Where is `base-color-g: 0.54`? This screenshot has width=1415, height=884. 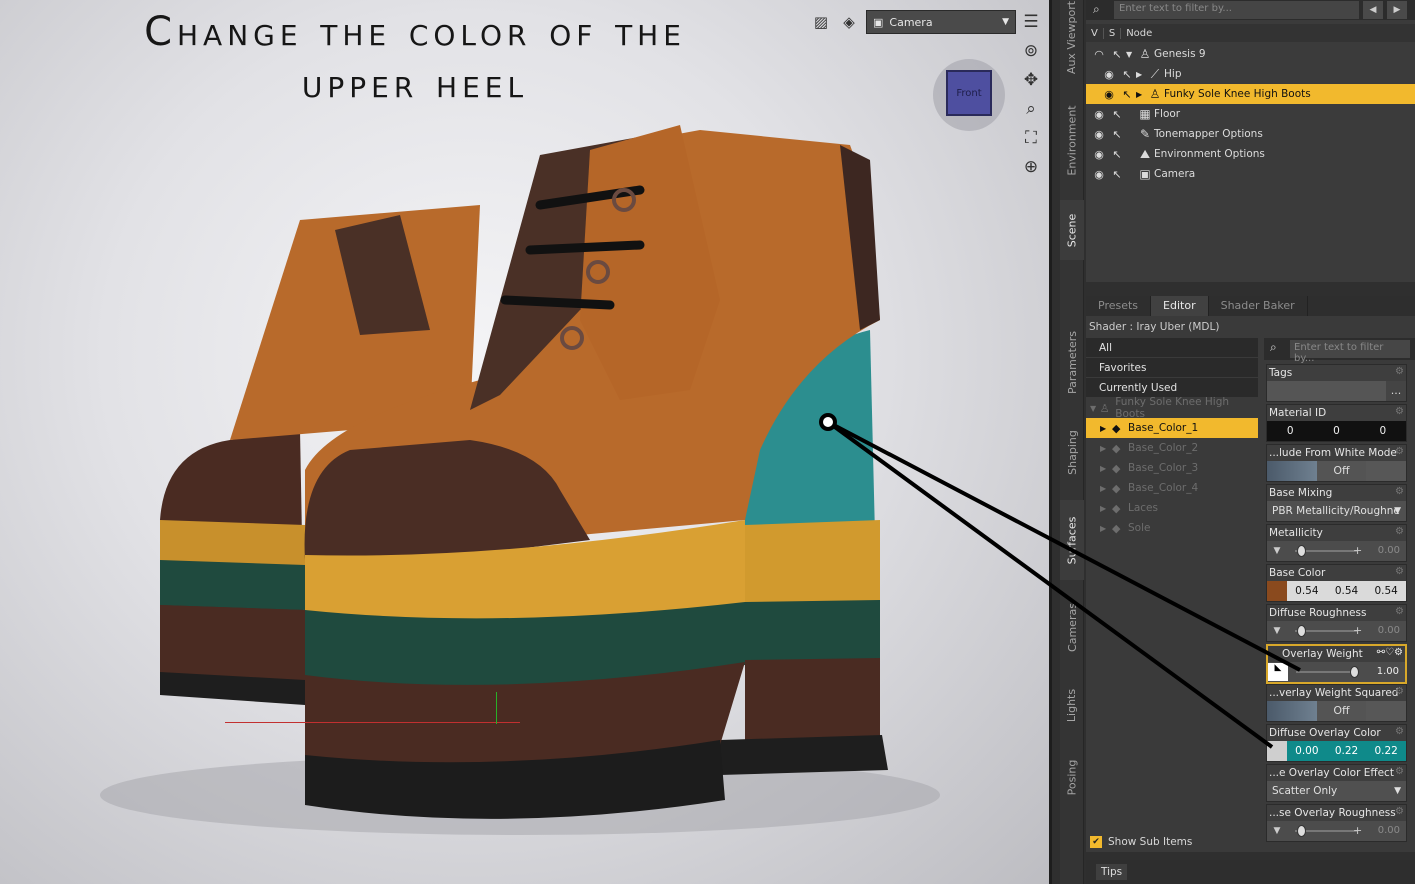 base-color-g: 0.54 is located at coordinates (1347, 591).